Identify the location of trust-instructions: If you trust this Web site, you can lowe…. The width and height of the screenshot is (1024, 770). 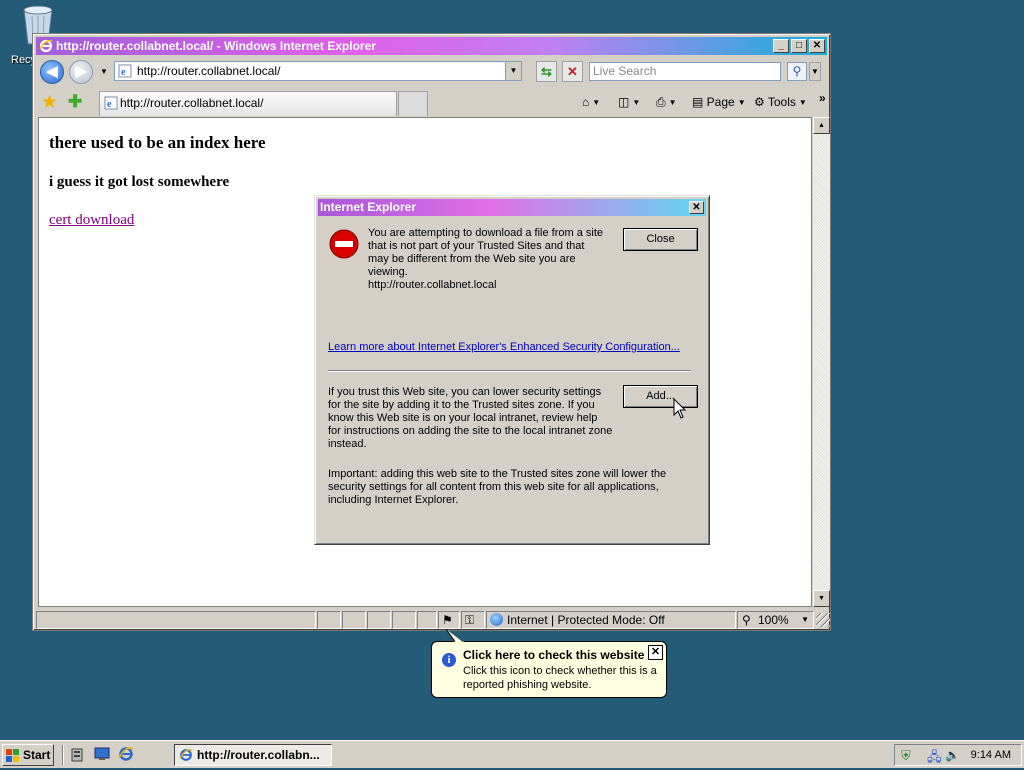
(470, 418).